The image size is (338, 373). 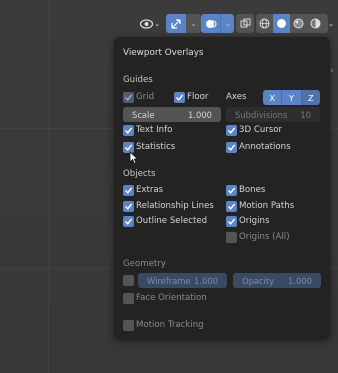 I want to click on relationship-lines-checkbox, so click(x=128, y=206).